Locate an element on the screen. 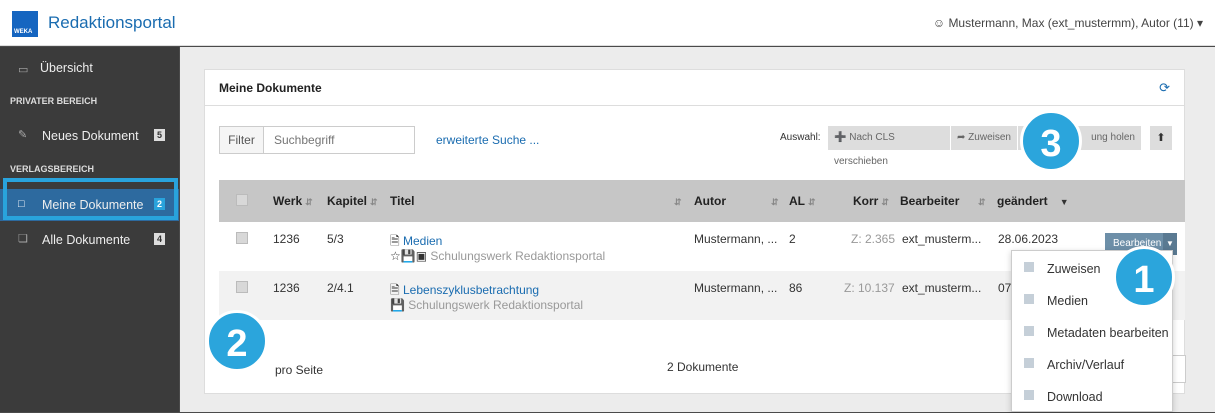 The height and width of the screenshot is (413, 1215). selection-label: Auswahl: is located at coordinates (800, 137).